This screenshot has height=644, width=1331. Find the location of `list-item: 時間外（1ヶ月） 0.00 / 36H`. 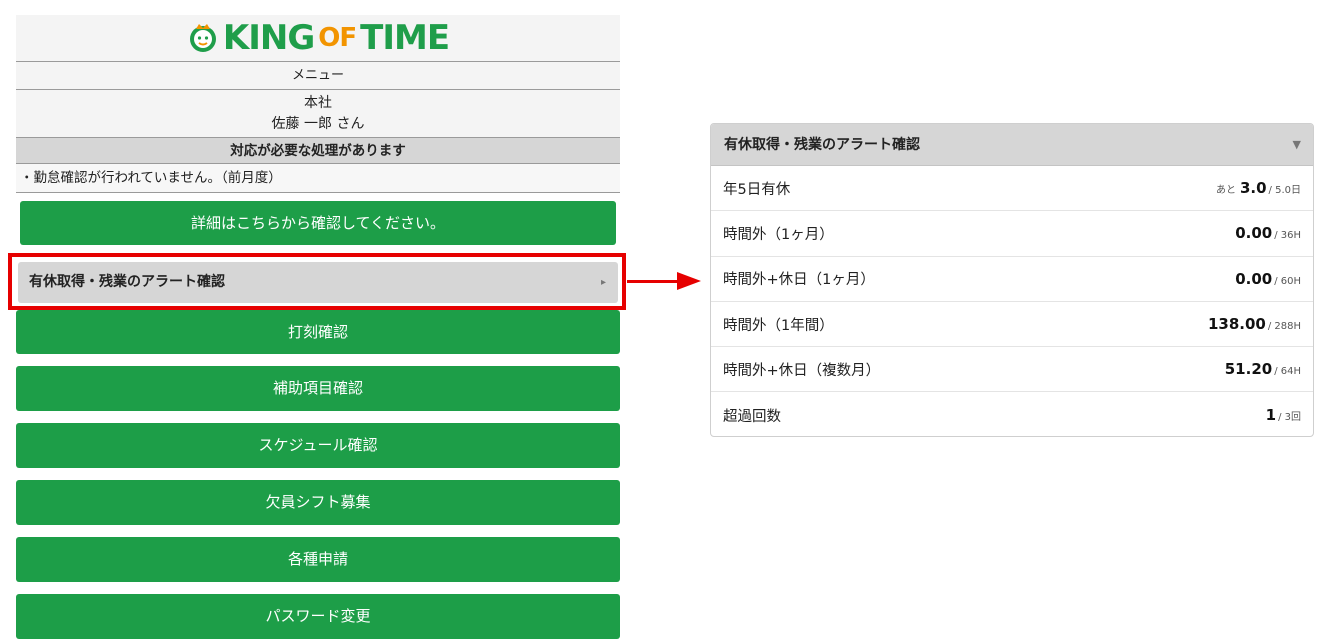

list-item: 時間外（1ヶ月） 0.00 / 36H is located at coordinates (1012, 234).